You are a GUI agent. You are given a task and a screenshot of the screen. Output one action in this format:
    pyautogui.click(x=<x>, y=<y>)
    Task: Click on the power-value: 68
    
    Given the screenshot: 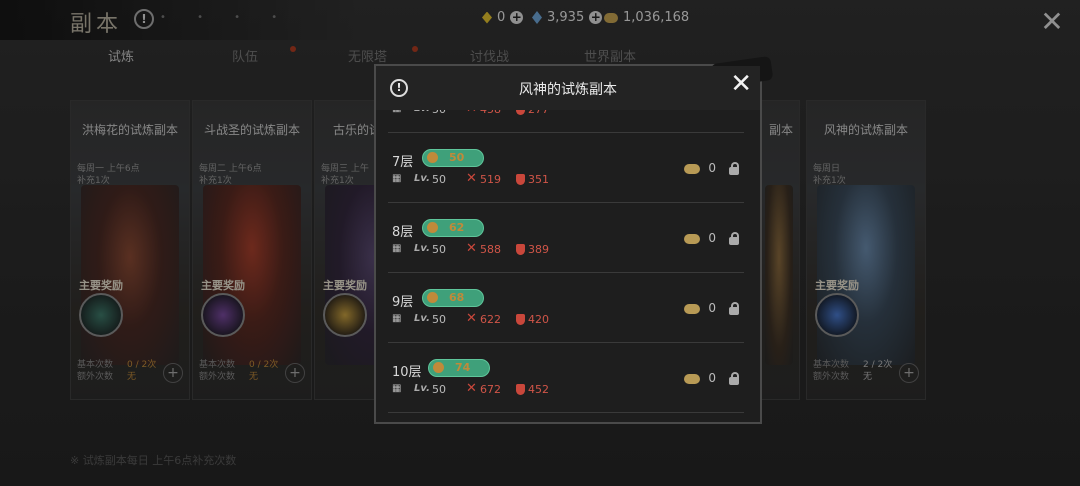 What is the action you would take?
    pyautogui.click(x=457, y=297)
    